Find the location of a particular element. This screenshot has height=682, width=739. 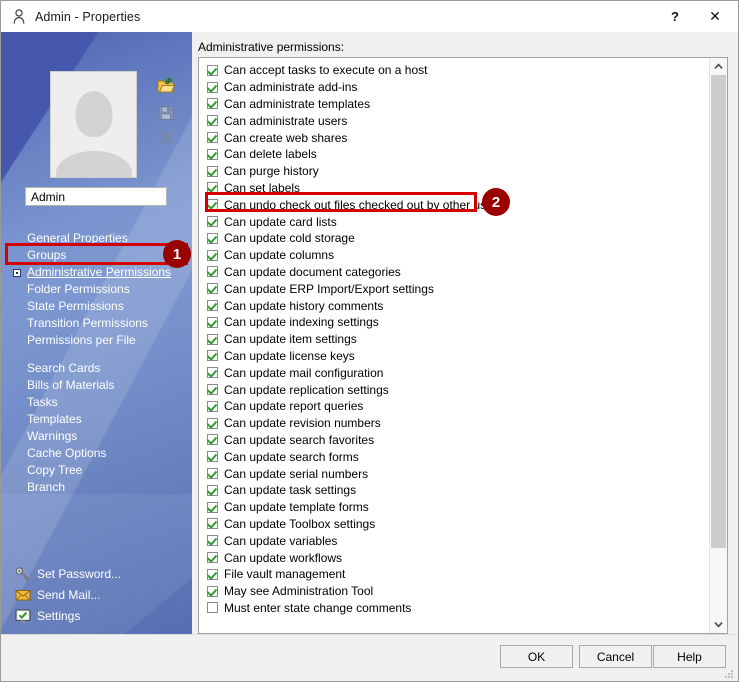

scrollbar-thumb is located at coordinates (718, 312).